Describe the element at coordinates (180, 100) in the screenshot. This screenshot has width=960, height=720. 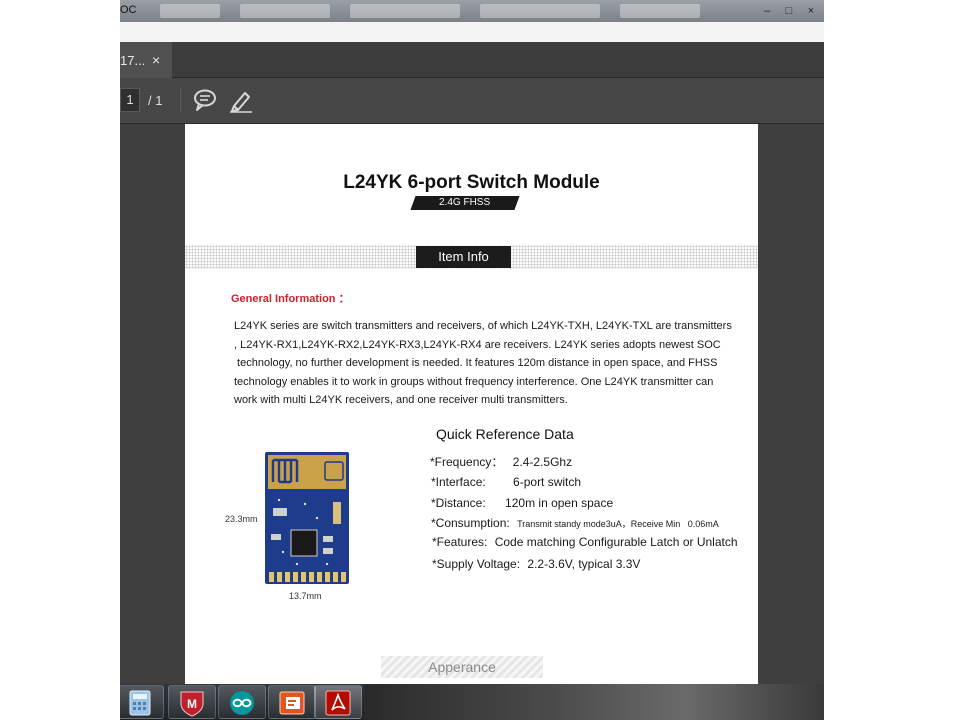
I see `toolbar-divider` at that location.